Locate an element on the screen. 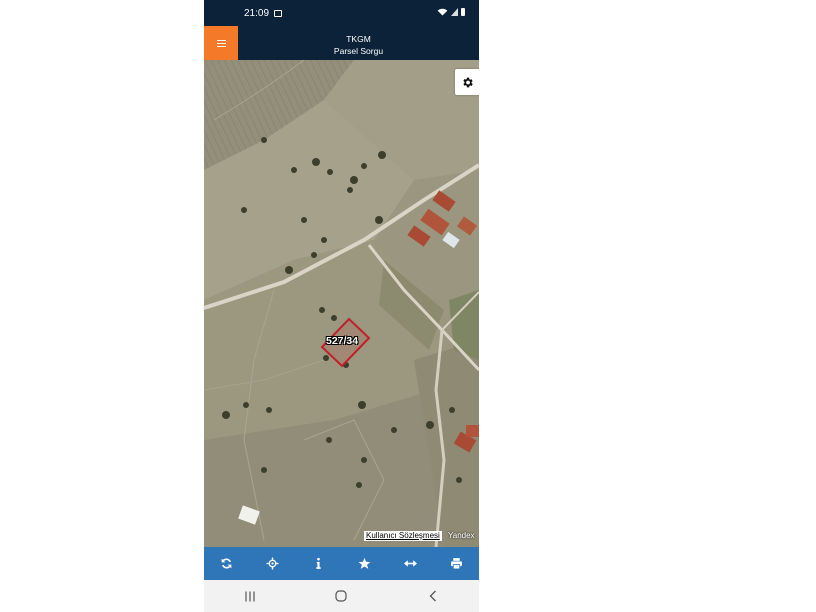  recent-apps-button is located at coordinates (250, 596).